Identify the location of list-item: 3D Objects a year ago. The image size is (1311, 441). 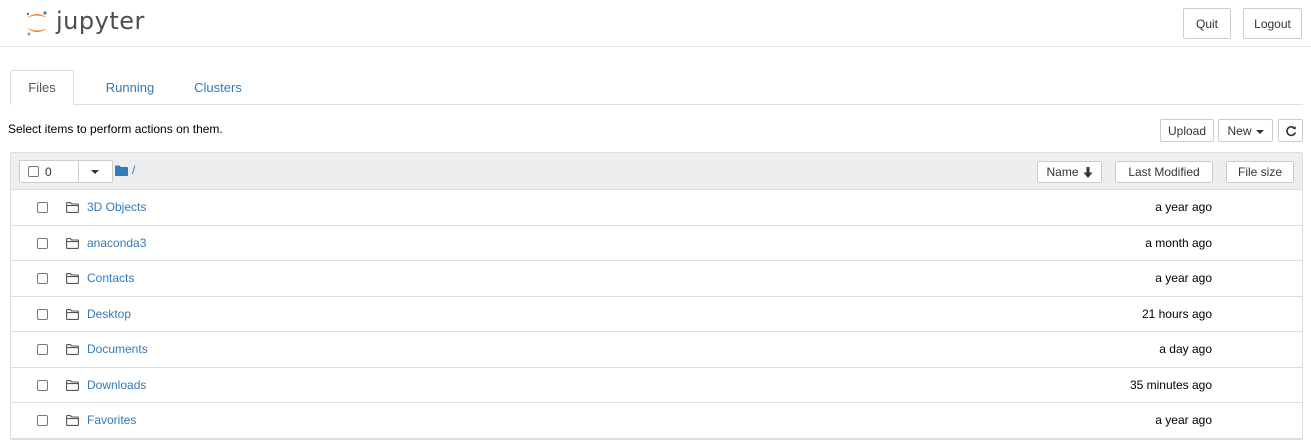
(656, 208).